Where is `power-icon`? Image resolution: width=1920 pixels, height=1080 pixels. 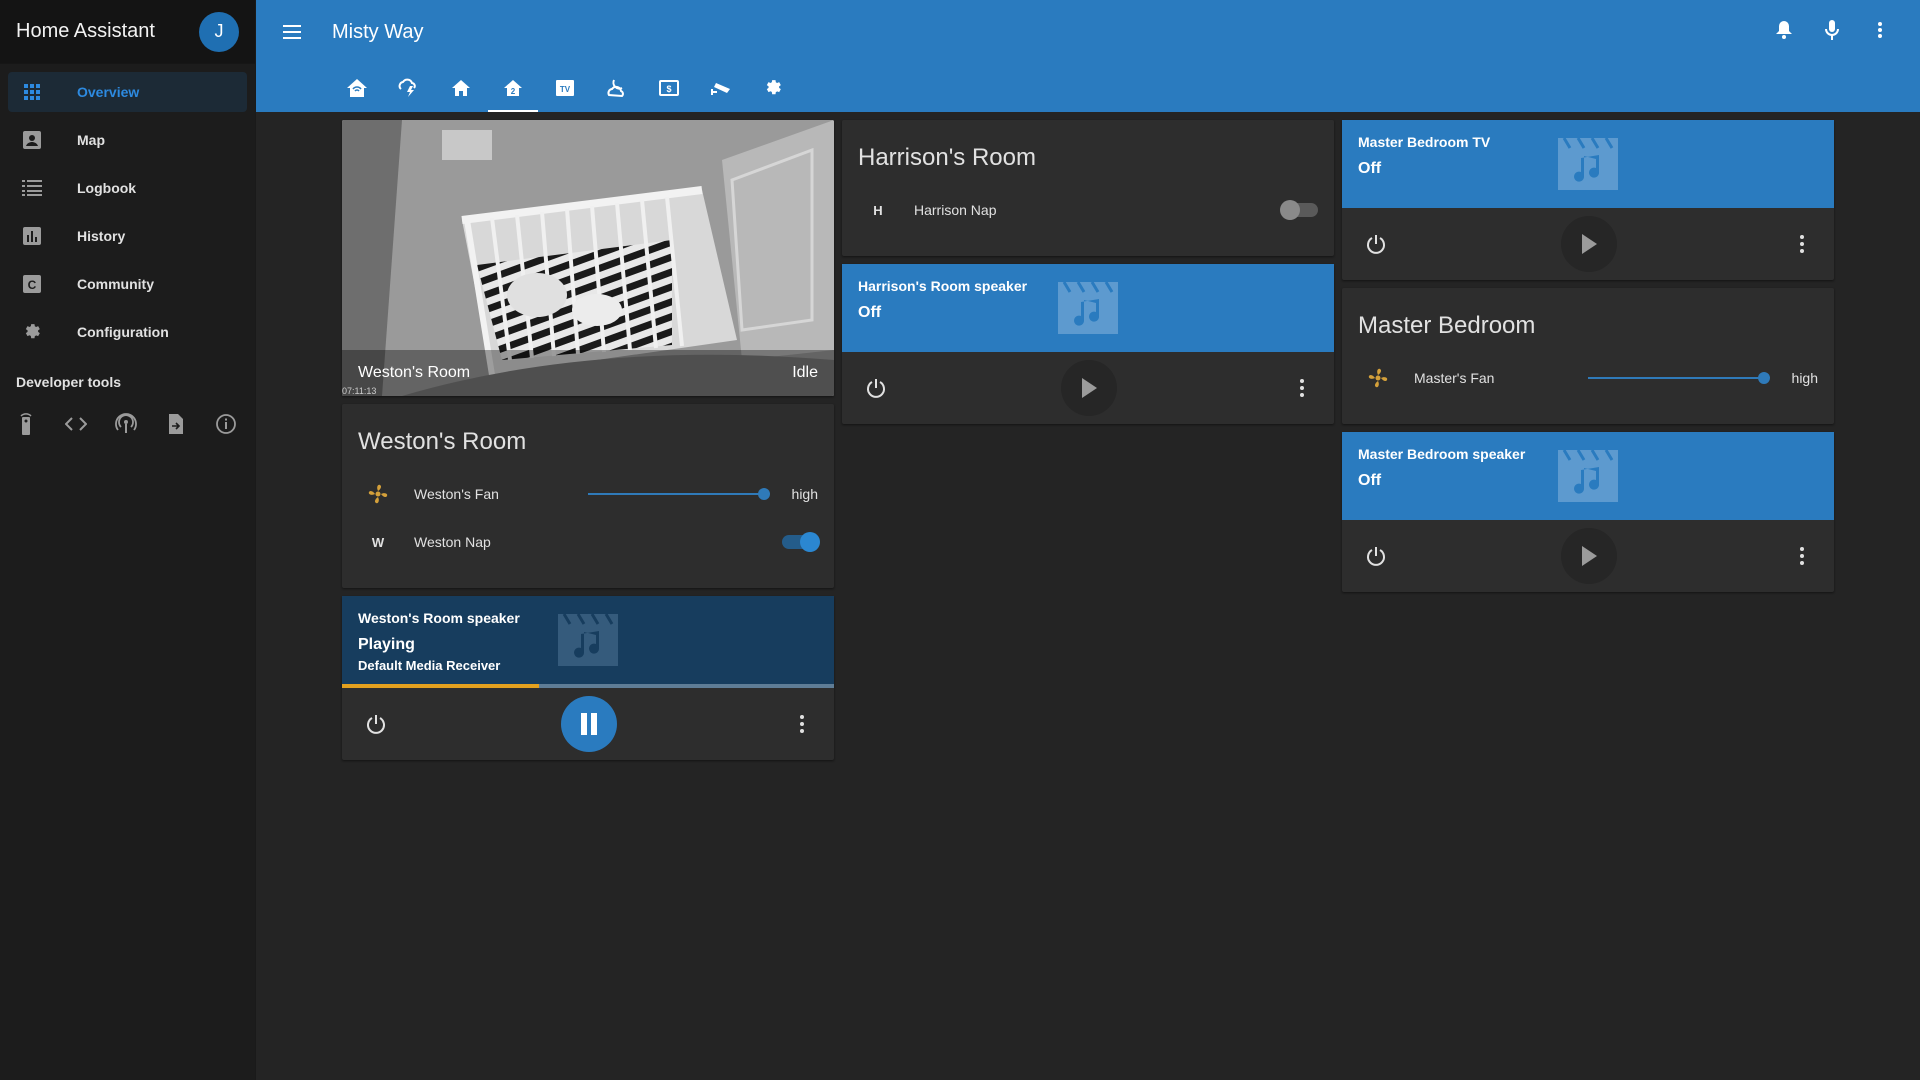 power-icon is located at coordinates (376, 724).